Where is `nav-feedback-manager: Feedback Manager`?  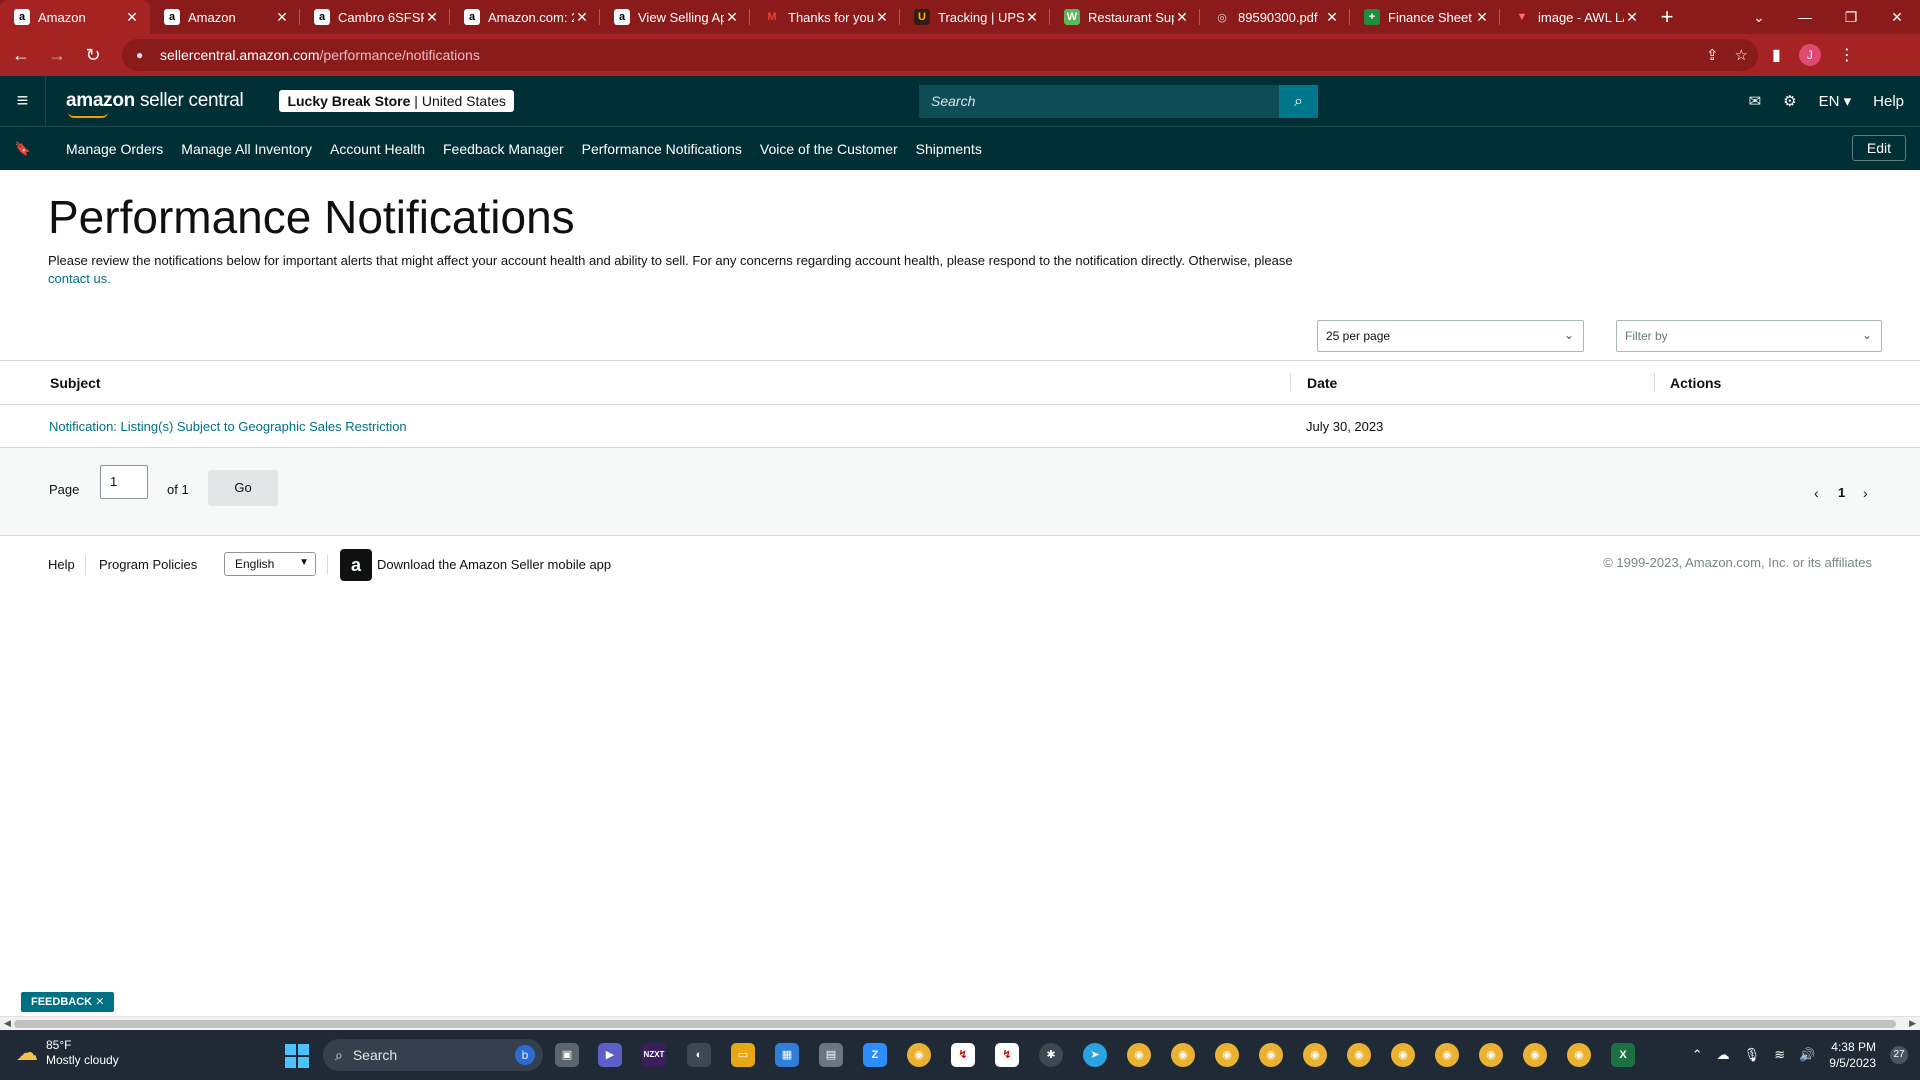
nav-feedback-manager: Feedback Manager is located at coordinates (503, 149).